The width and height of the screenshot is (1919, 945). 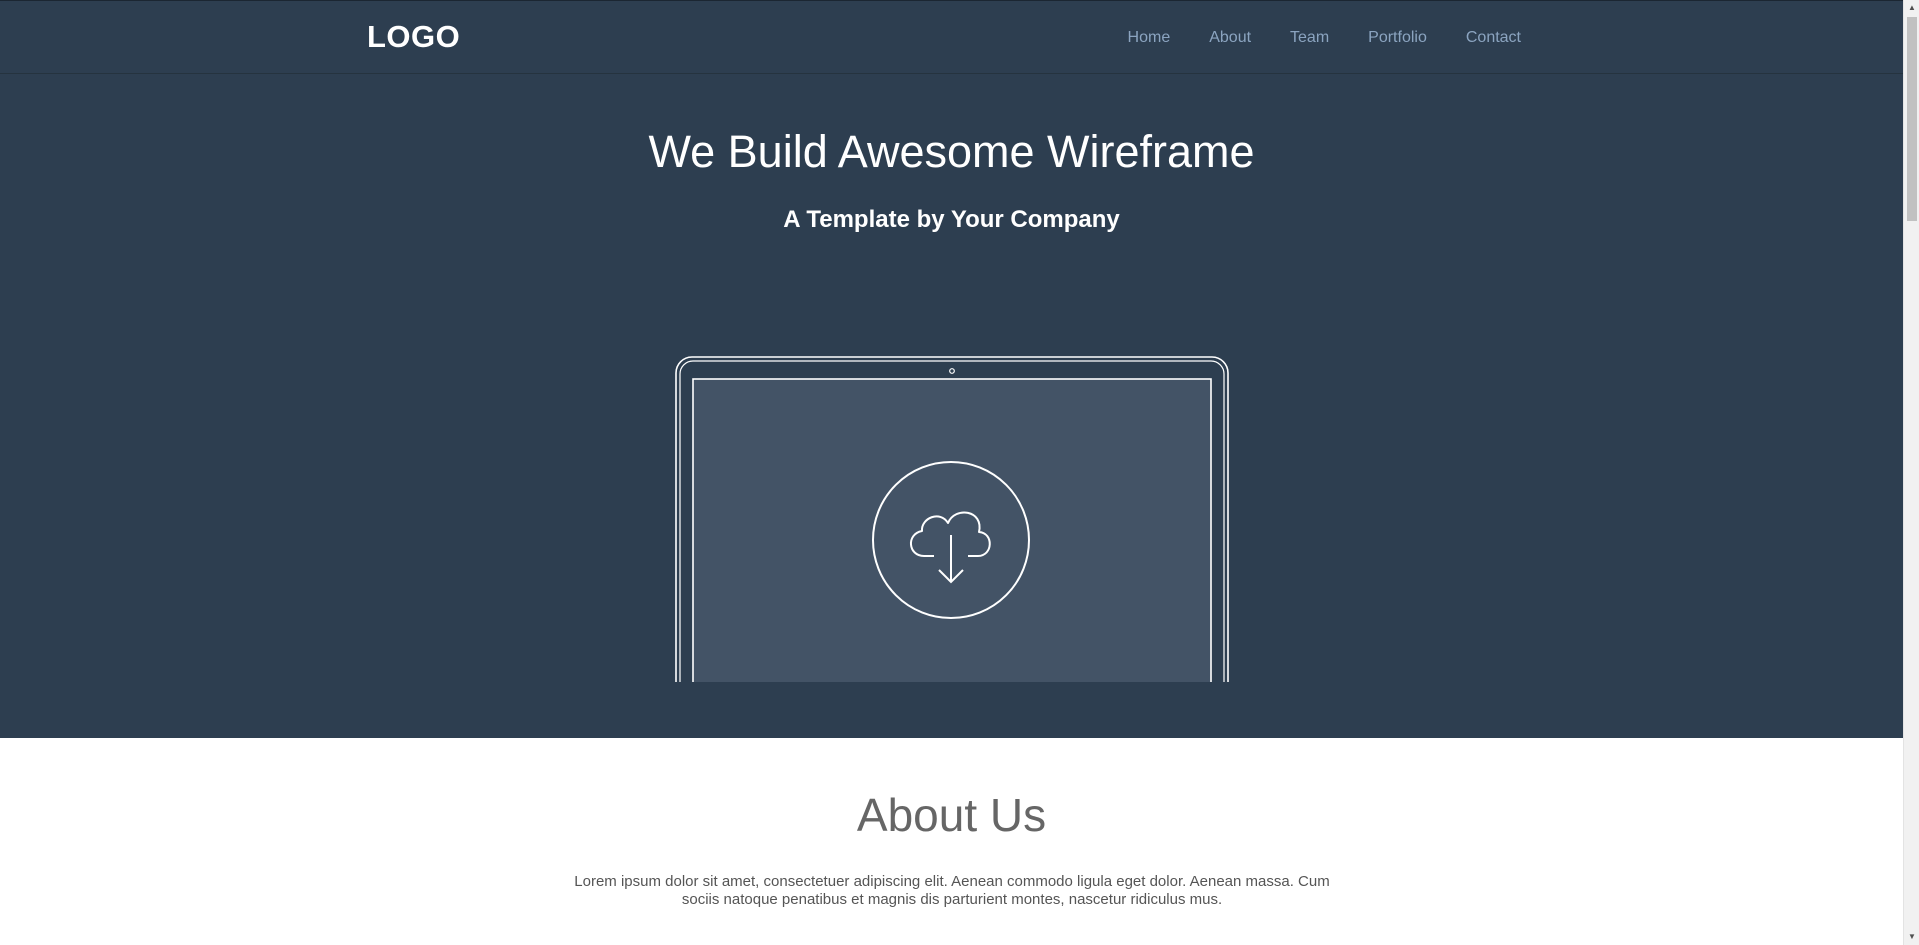 What do you see at coordinates (1149, 38) in the screenshot?
I see `nav-link-home: Home` at bounding box center [1149, 38].